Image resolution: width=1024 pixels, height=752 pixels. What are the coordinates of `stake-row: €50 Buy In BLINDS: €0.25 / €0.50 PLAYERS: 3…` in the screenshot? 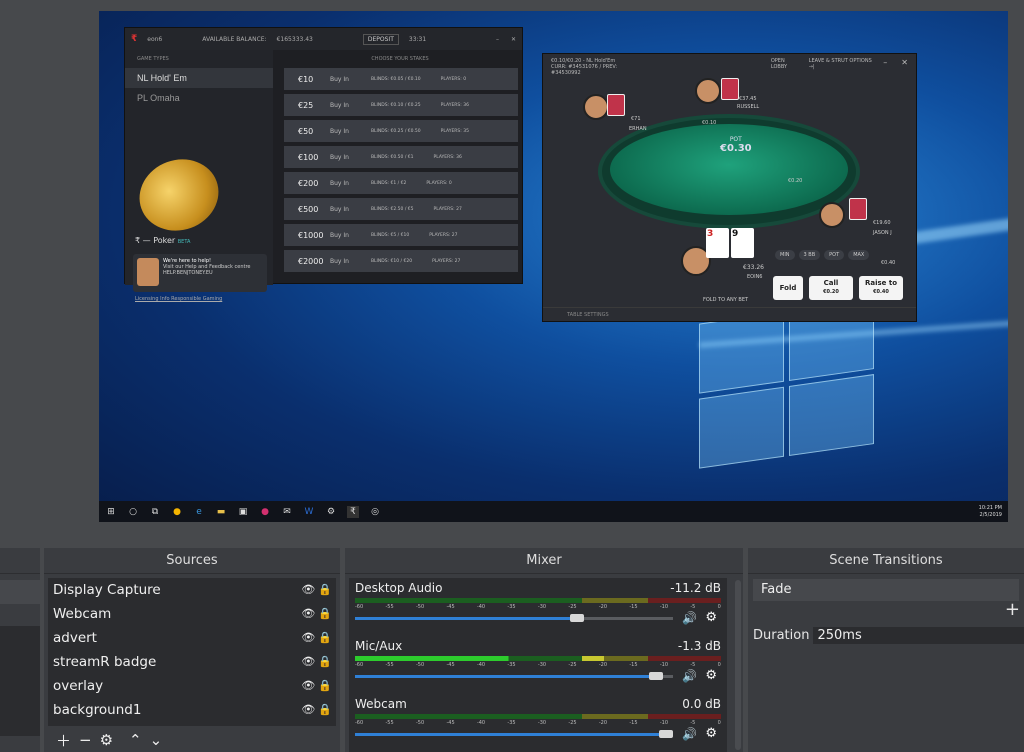 It's located at (401, 131).